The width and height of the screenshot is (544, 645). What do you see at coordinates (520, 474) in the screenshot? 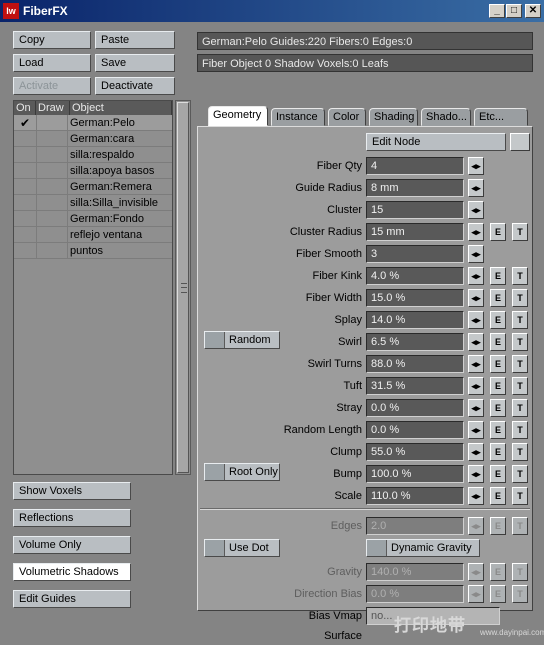
I see `bump-texture-button: T` at bounding box center [520, 474].